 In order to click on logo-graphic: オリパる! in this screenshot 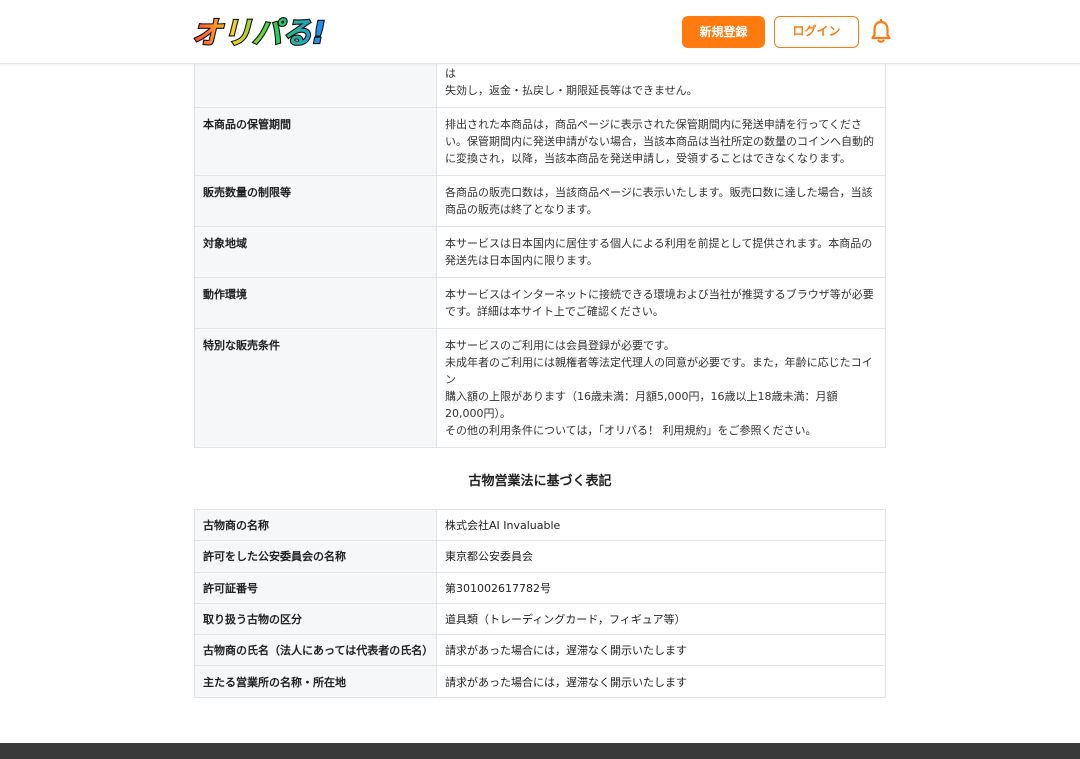, I will do `click(259, 33)`.